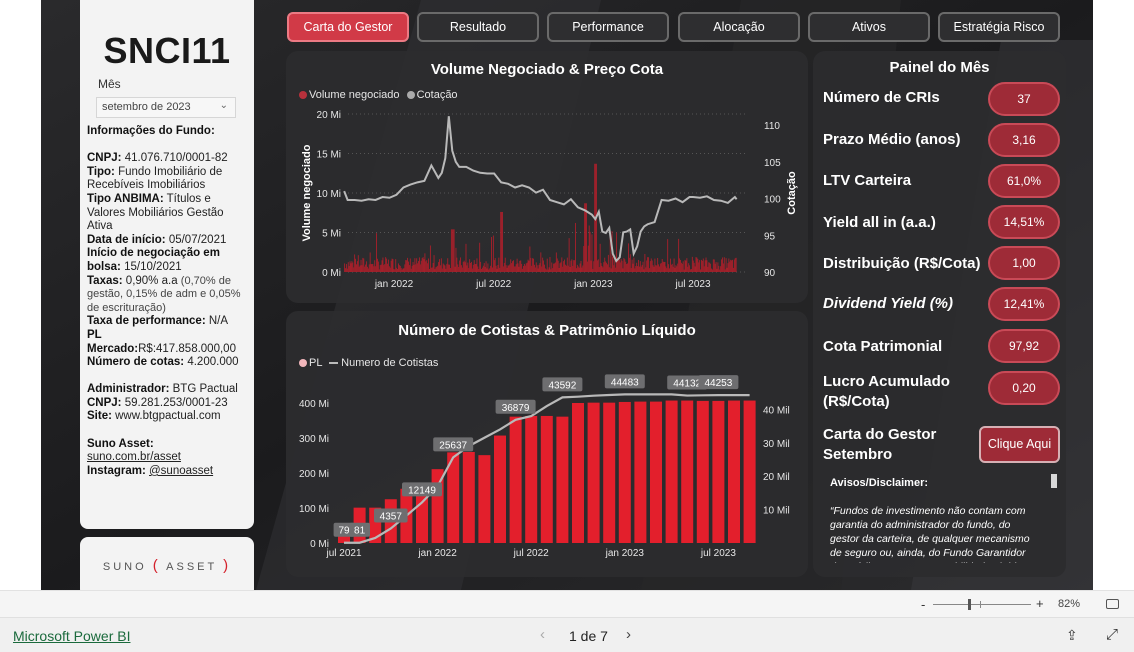 Image resolution: width=1134 pixels, height=652 pixels. Describe the element at coordinates (478, 27) in the screenshot. I see `tab-resultado: Resultado` at that location.